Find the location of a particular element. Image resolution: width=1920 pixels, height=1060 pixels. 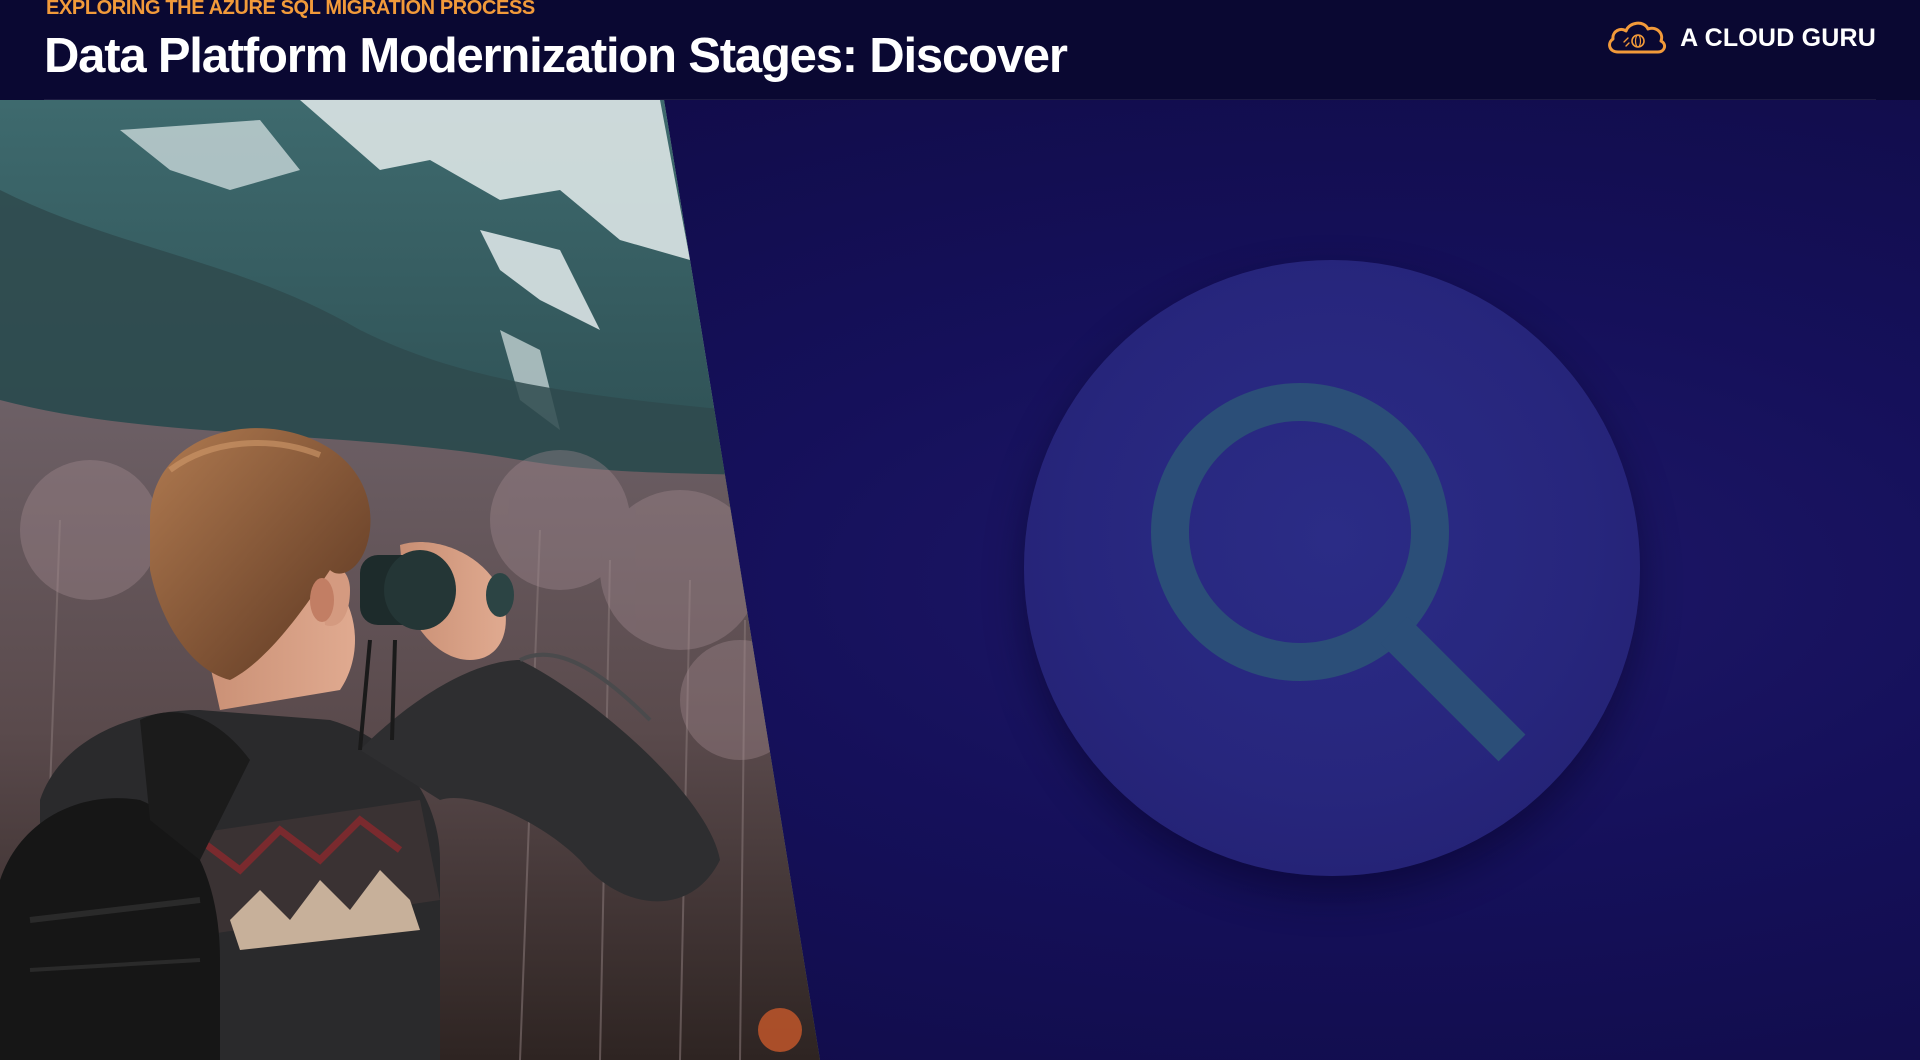

brand: A CLOUD GURU is located at coordinates (1740, 38).